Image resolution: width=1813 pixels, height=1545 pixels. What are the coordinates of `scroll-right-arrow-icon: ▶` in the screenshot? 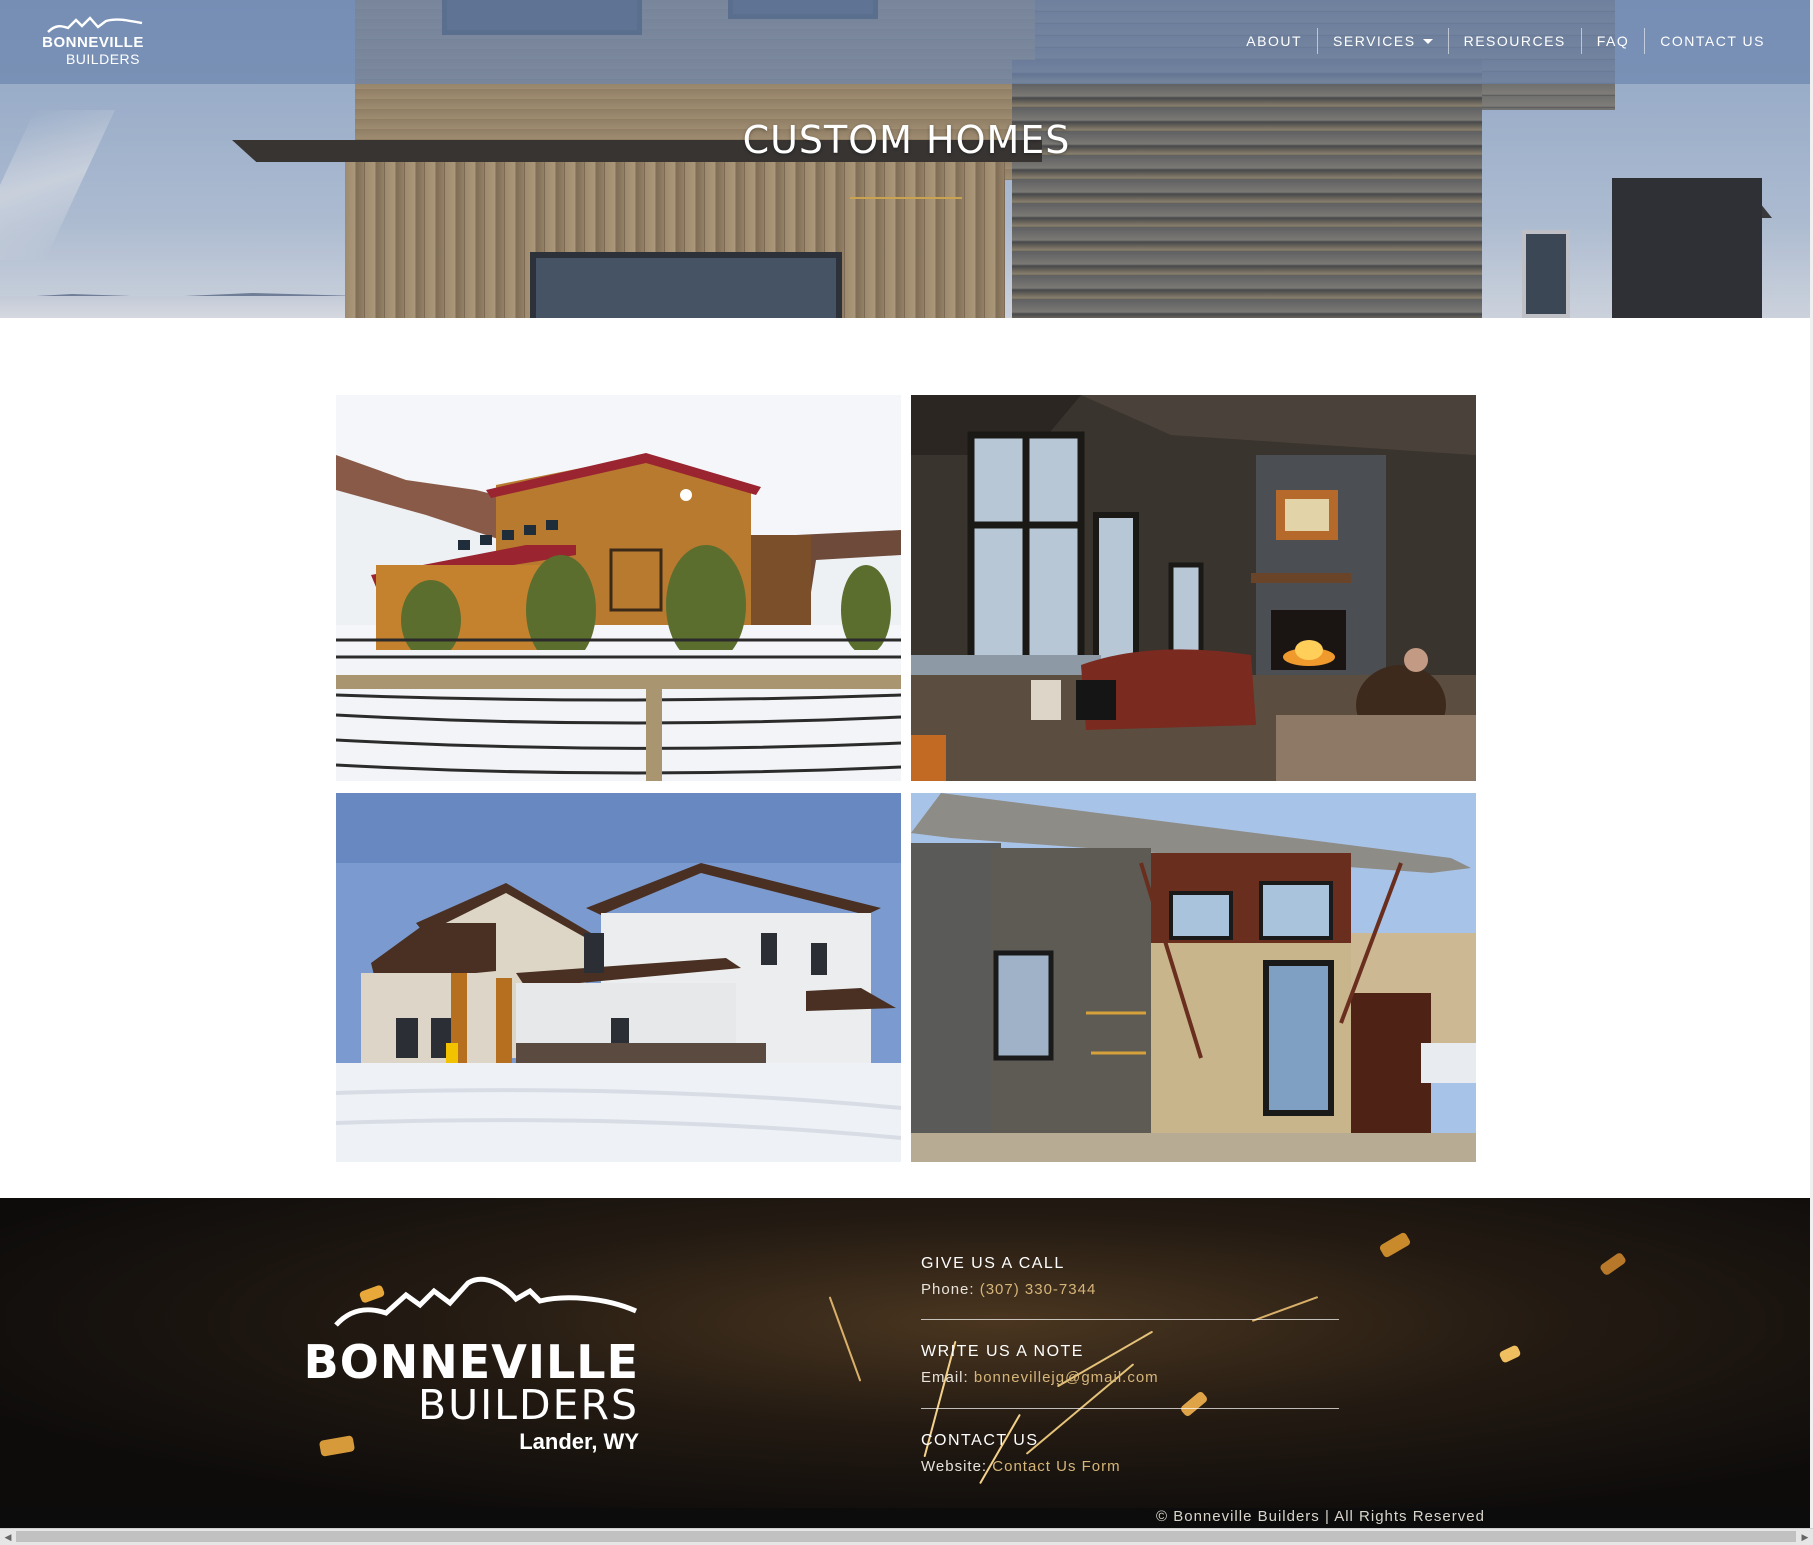 It's located at (1805, 1537).